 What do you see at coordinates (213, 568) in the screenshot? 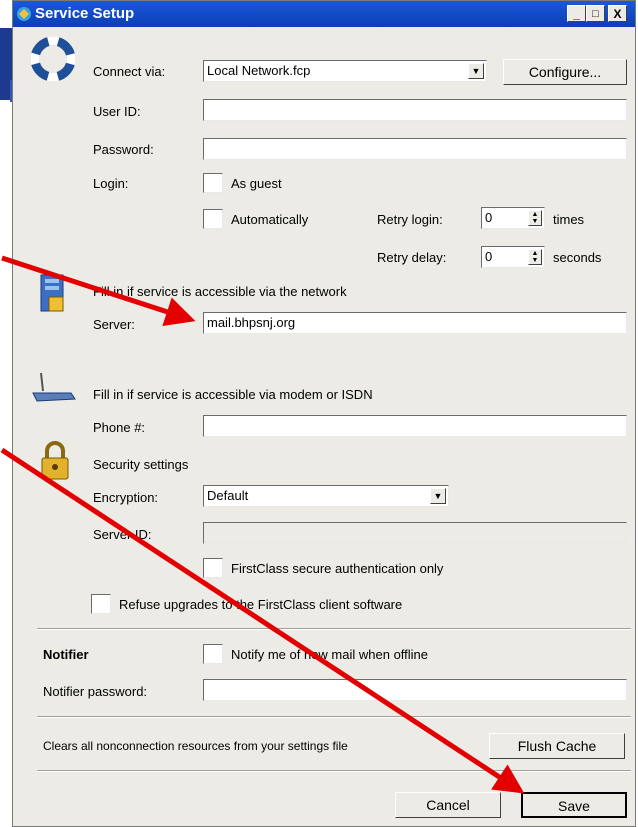
I see `secure-auth-checkbox` at bounding box center [213, 568].